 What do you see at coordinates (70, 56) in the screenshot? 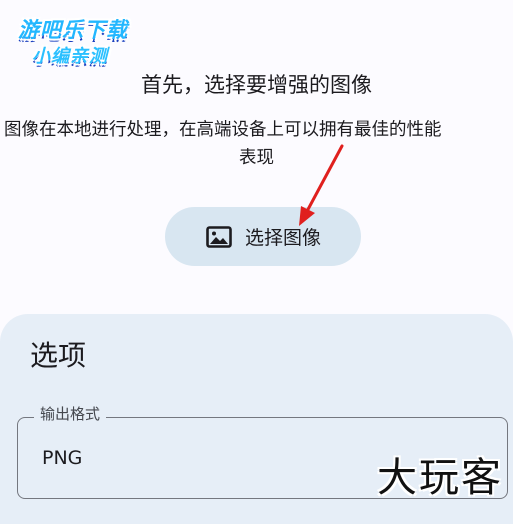
I see `watermark-line-2: 小编亲测` at bounding box center [70, 56].